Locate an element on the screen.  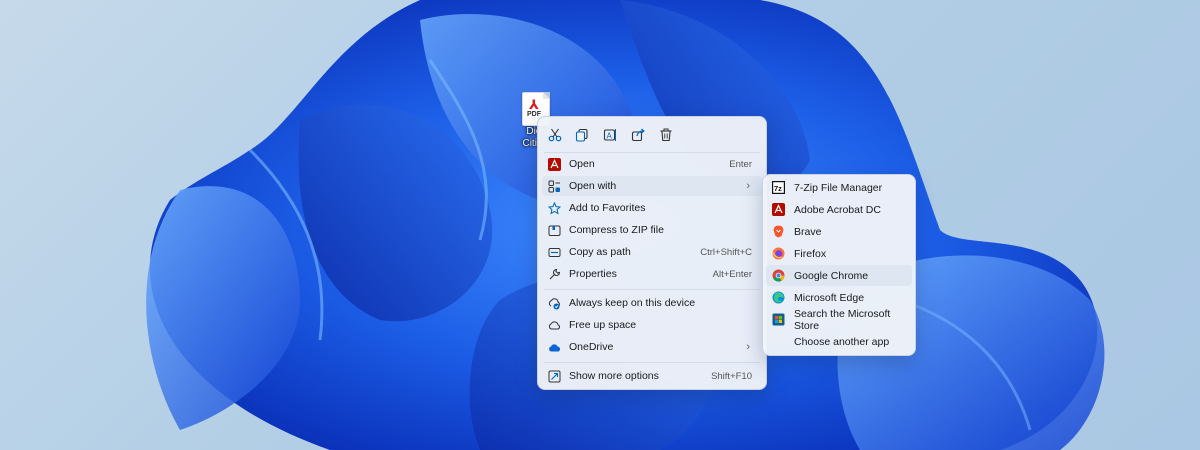
svg-text: 7z is located at coordinates (778, 188).